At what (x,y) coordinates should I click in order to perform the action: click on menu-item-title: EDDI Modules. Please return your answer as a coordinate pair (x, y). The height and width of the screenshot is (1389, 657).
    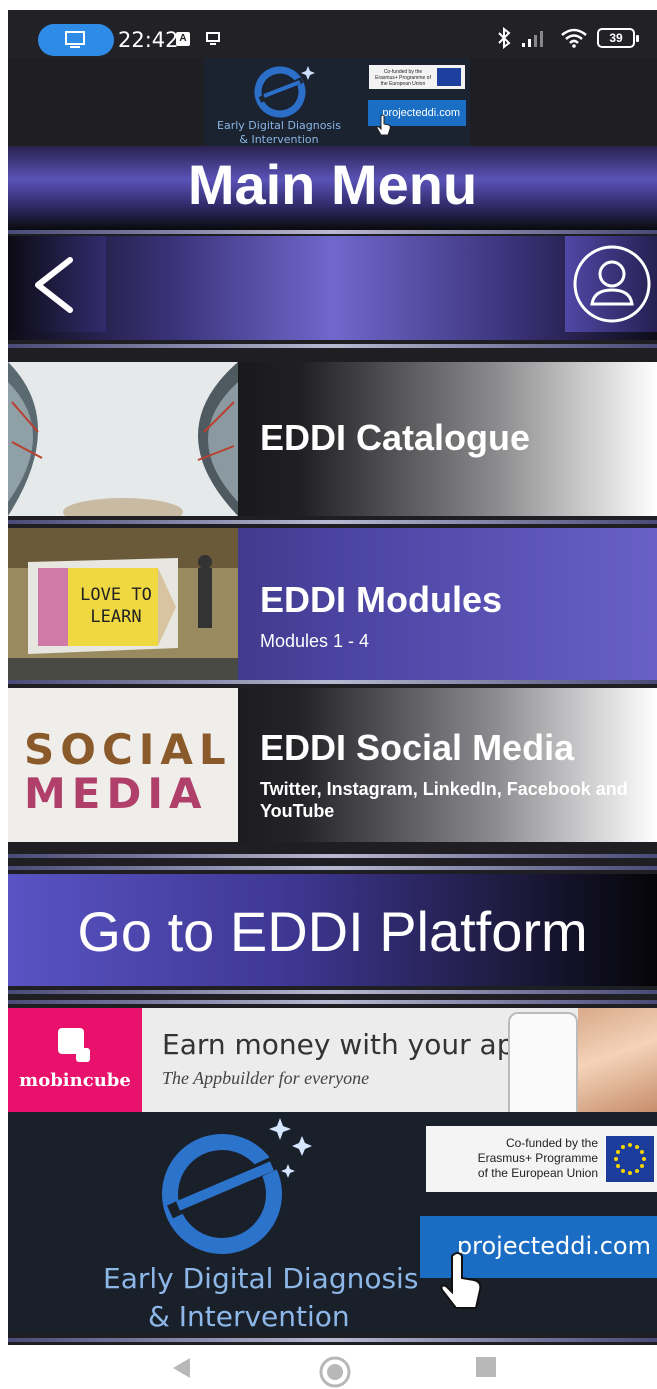
    Looking at the image, I should click on (381, 599).